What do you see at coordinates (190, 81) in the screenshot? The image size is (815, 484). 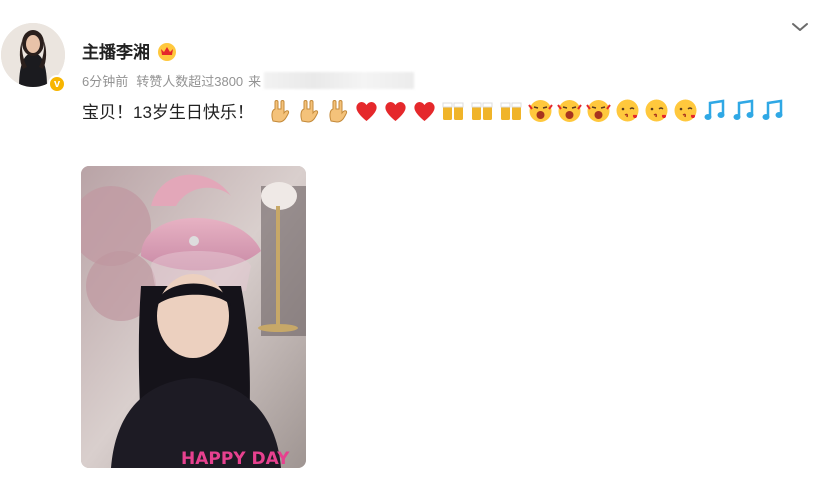 I see `repost-count: 转赞人数超过3800` at bounding box center [190, 81].